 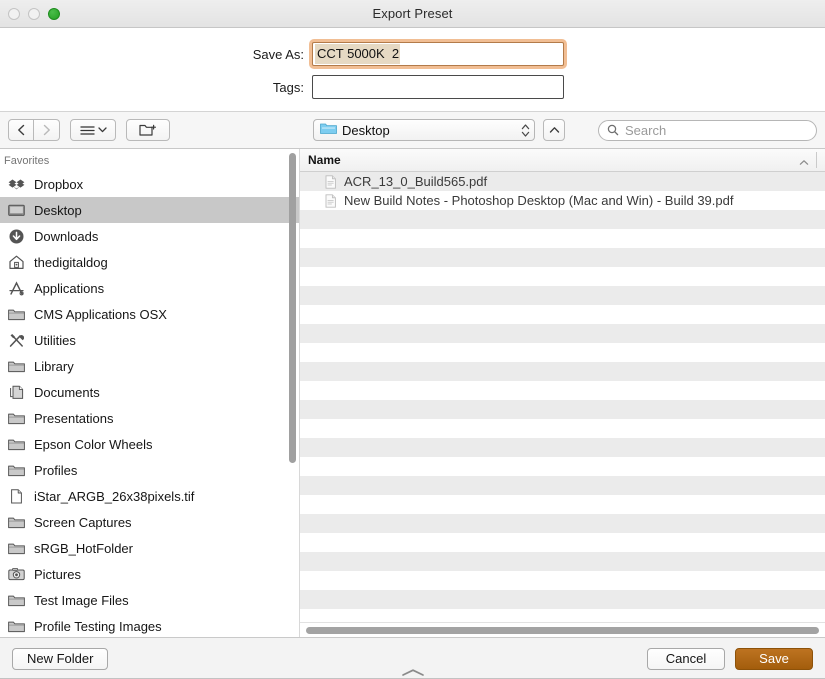 I want to click on traffic-light-group, so click(x=34, y=13).